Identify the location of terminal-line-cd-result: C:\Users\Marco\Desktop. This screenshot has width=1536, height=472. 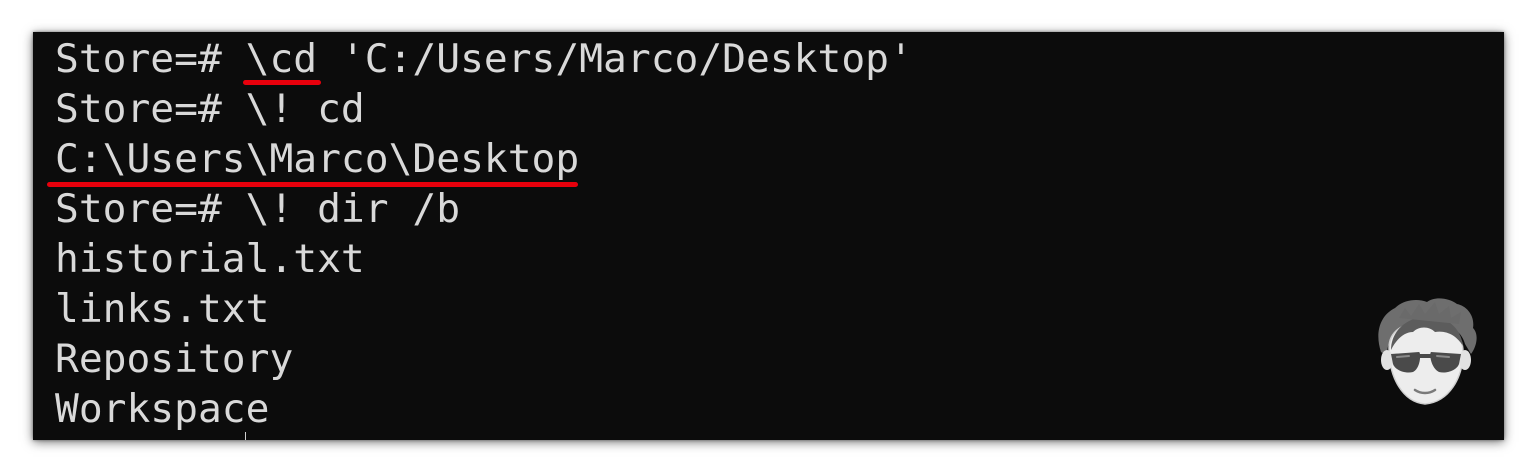
(317, 159).